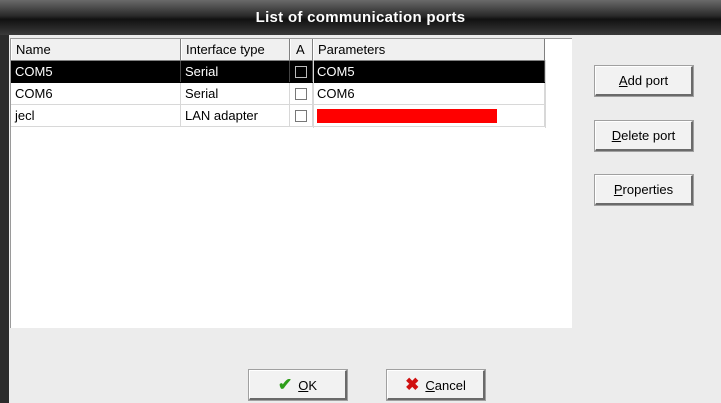  Describe the element at coordinates (96, 115) in the screenshot. I see `port-name: jecl` at that location.